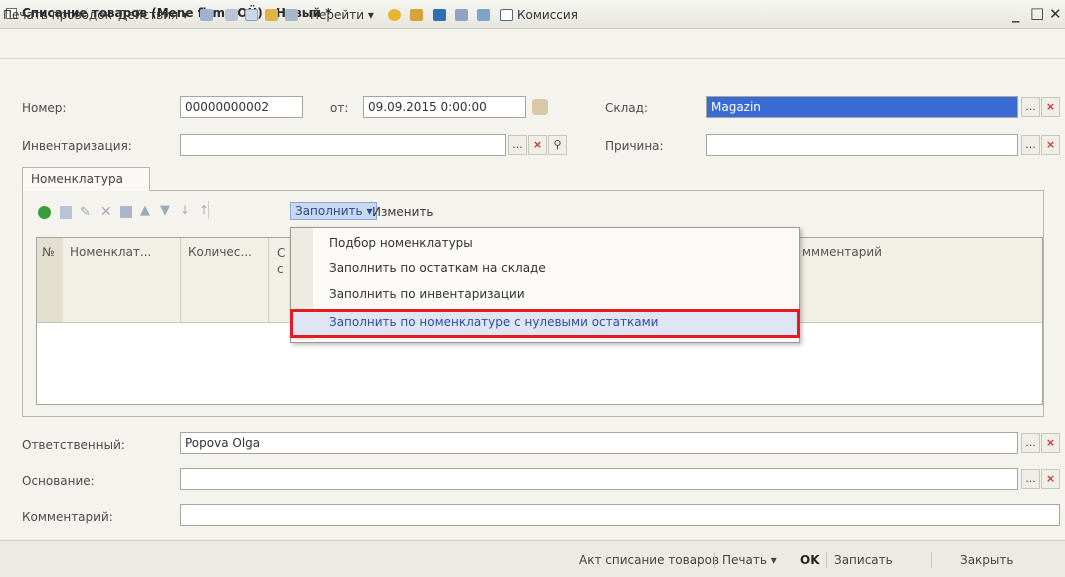 This screenshot has height=577, width=1065. Describe the element at coordinates (744, 560) in the screenshot. I see `print-label: Печать` at that location.